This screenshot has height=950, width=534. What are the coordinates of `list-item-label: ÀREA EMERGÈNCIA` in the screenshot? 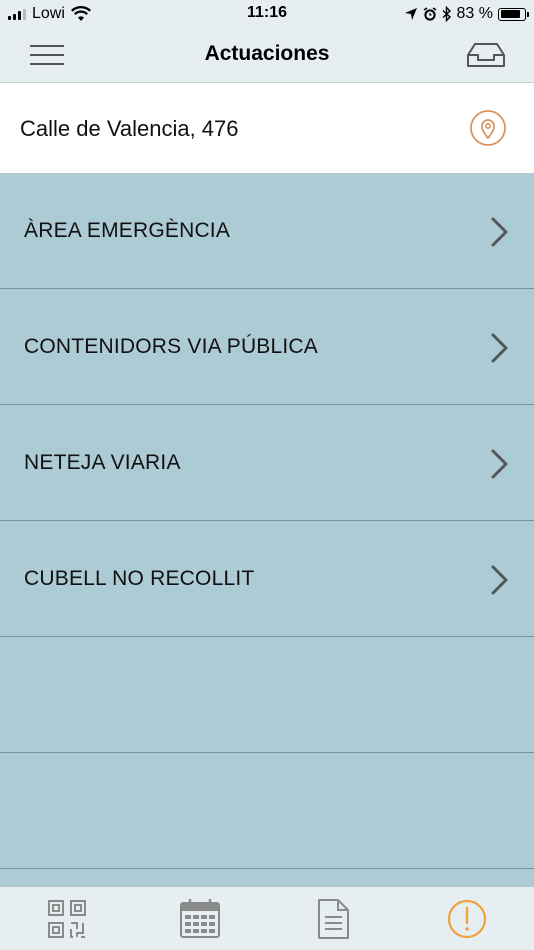 It's located at (127, 230).